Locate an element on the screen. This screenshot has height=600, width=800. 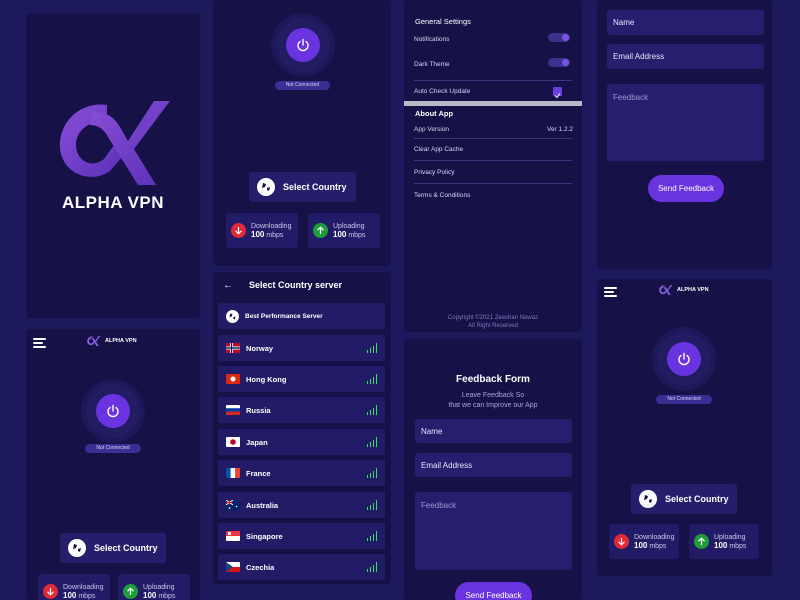
download-stat: Downloading 100 mbps is located at coordinates (262, 230).